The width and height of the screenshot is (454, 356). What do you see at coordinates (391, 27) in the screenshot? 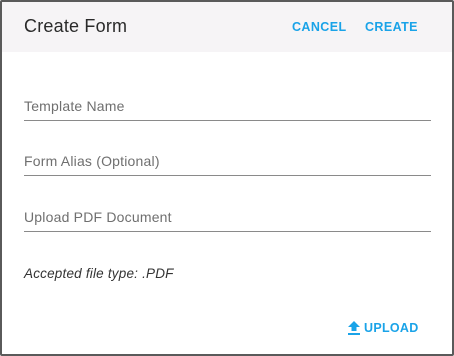
I see `create-button: CREATE` at bounding box center [391, 27].